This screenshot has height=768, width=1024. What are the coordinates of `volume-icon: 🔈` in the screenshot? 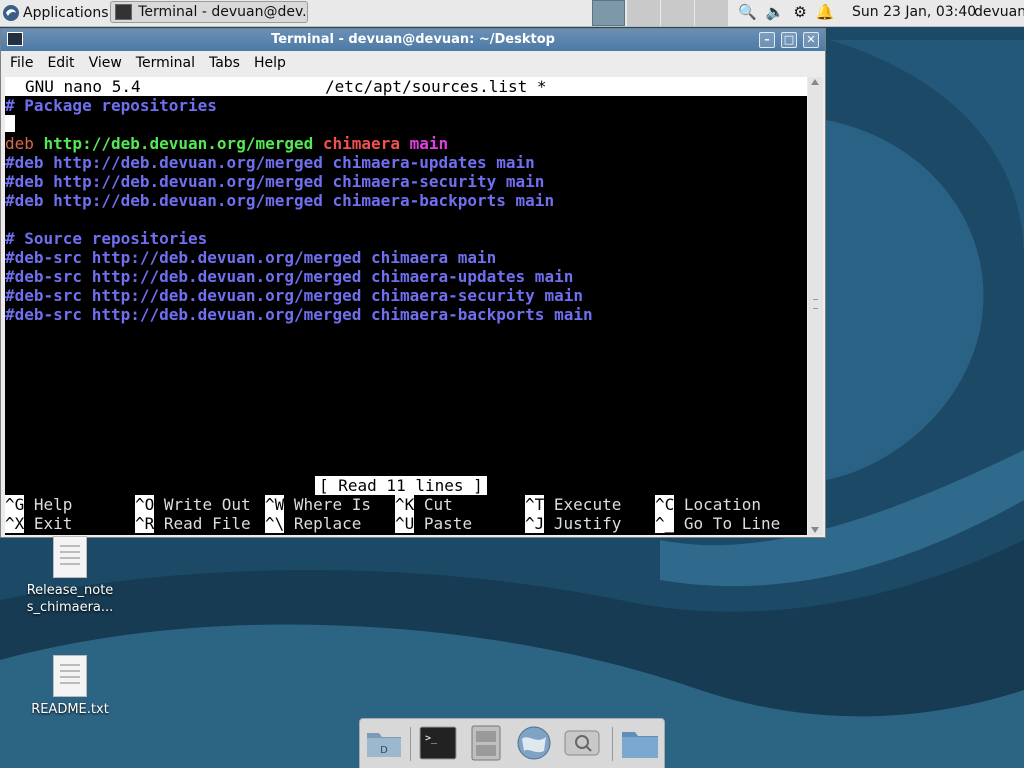 It's located at (775, 12).